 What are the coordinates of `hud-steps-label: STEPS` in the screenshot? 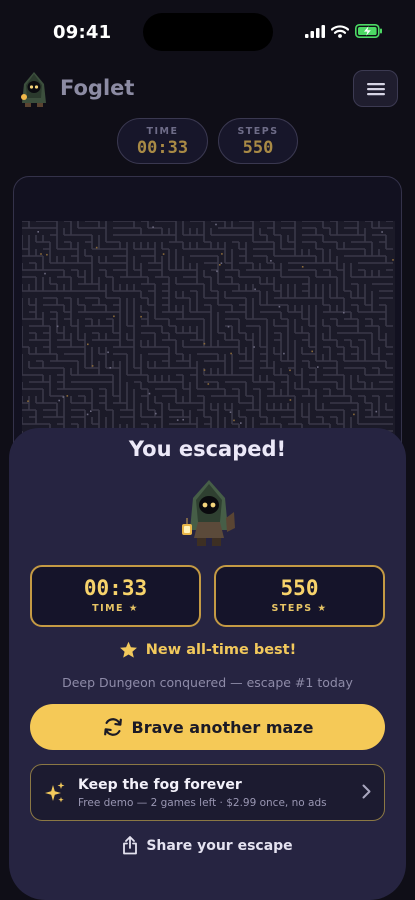 It's located at (258, 131).